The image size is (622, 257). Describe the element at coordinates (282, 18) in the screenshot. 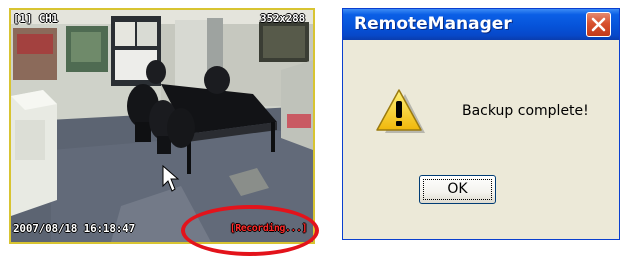

I see `resolution-label: 352x288` at that location.